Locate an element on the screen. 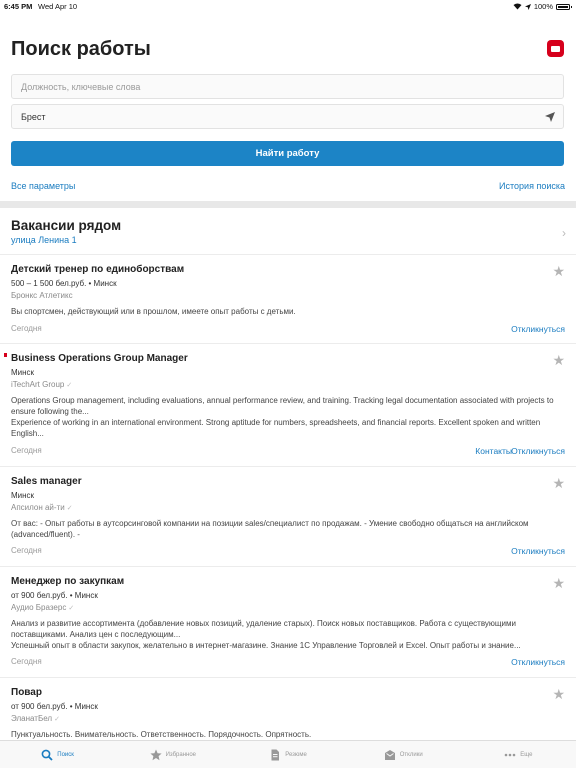  vacancy-title: Business Operations Group Manager is located at coordinates (99, 358).